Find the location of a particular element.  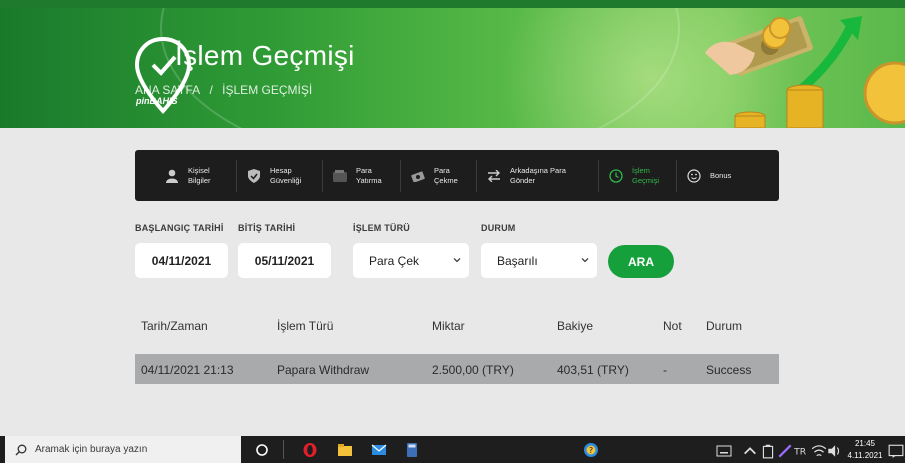

menu-item-deposit: Para Yatırma is located at coordinates (362, 175).